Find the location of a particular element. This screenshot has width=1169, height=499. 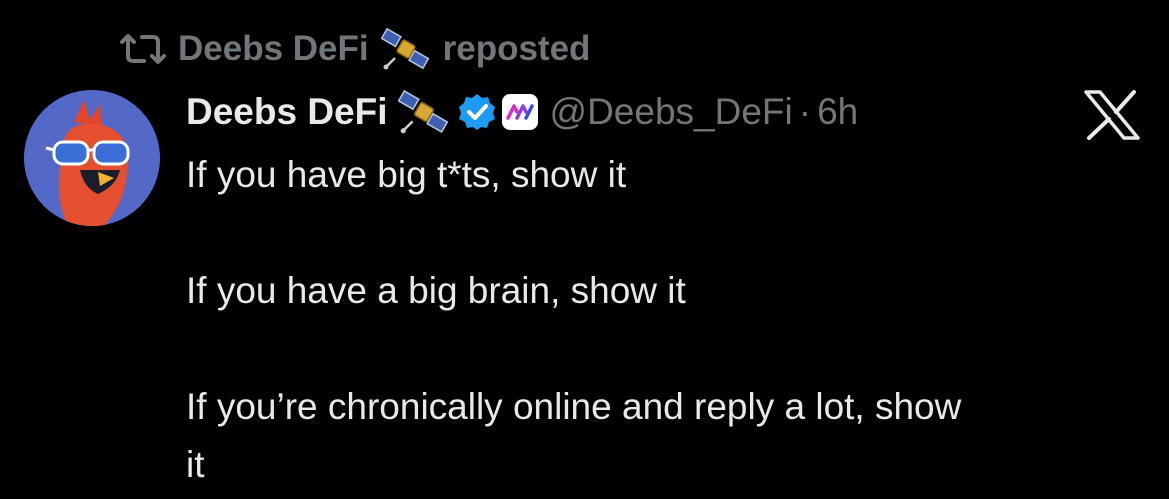

tweet-line: If you have big t*ts, show it is located at coordinates (406, 174).